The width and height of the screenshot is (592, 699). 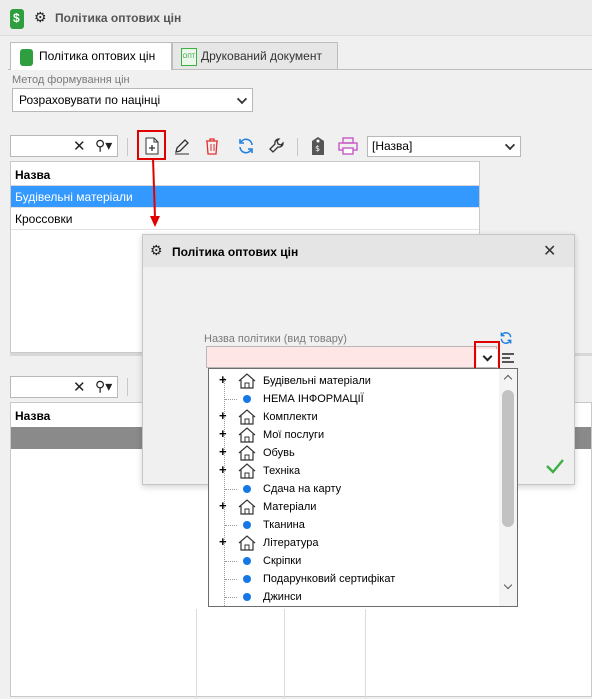 I want to click on tree-item: + Обувь, so click(x=354, y=453).